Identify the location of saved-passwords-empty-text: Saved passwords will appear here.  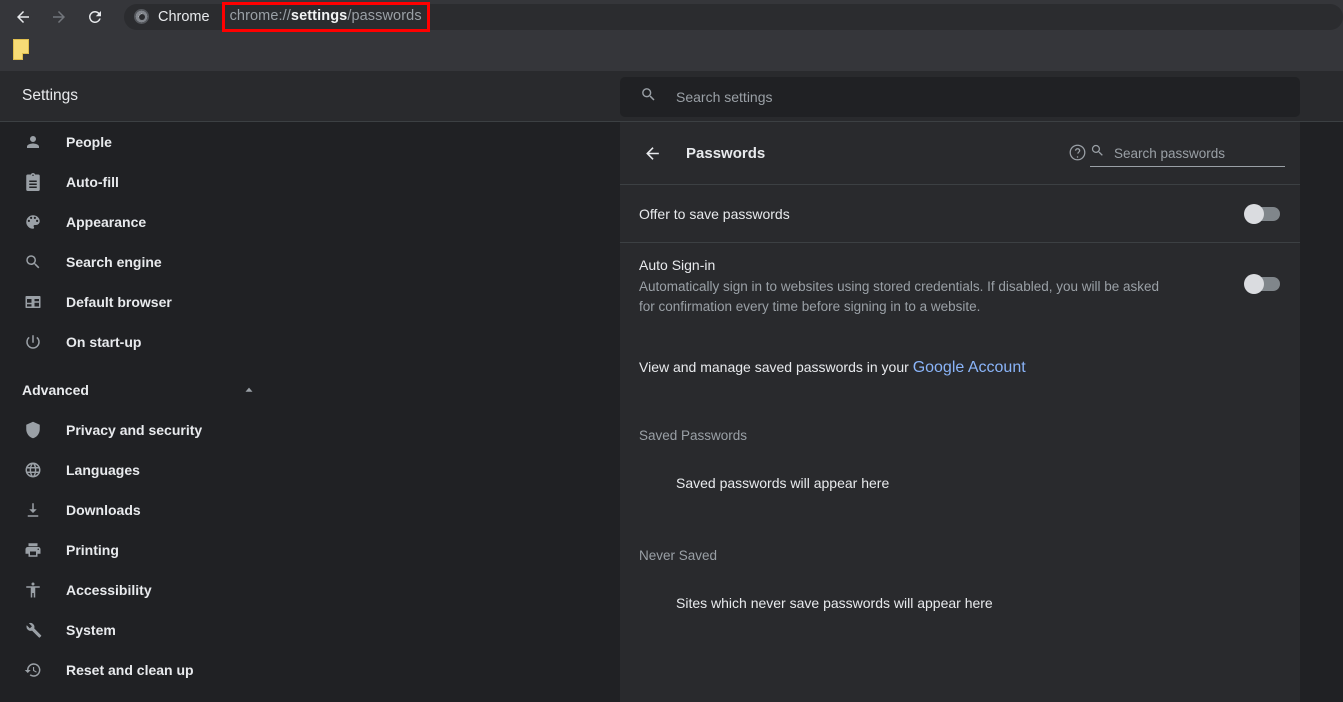
(783, 483).